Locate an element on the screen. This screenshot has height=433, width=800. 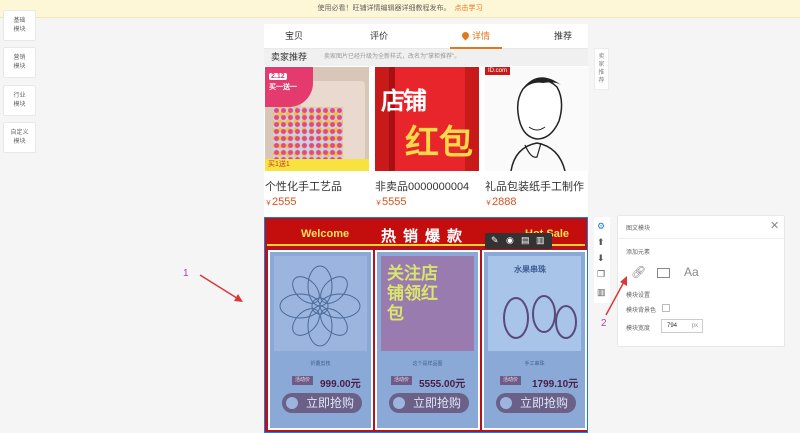
banner-title: 热销爆款 is located at coordinates (425, 236).